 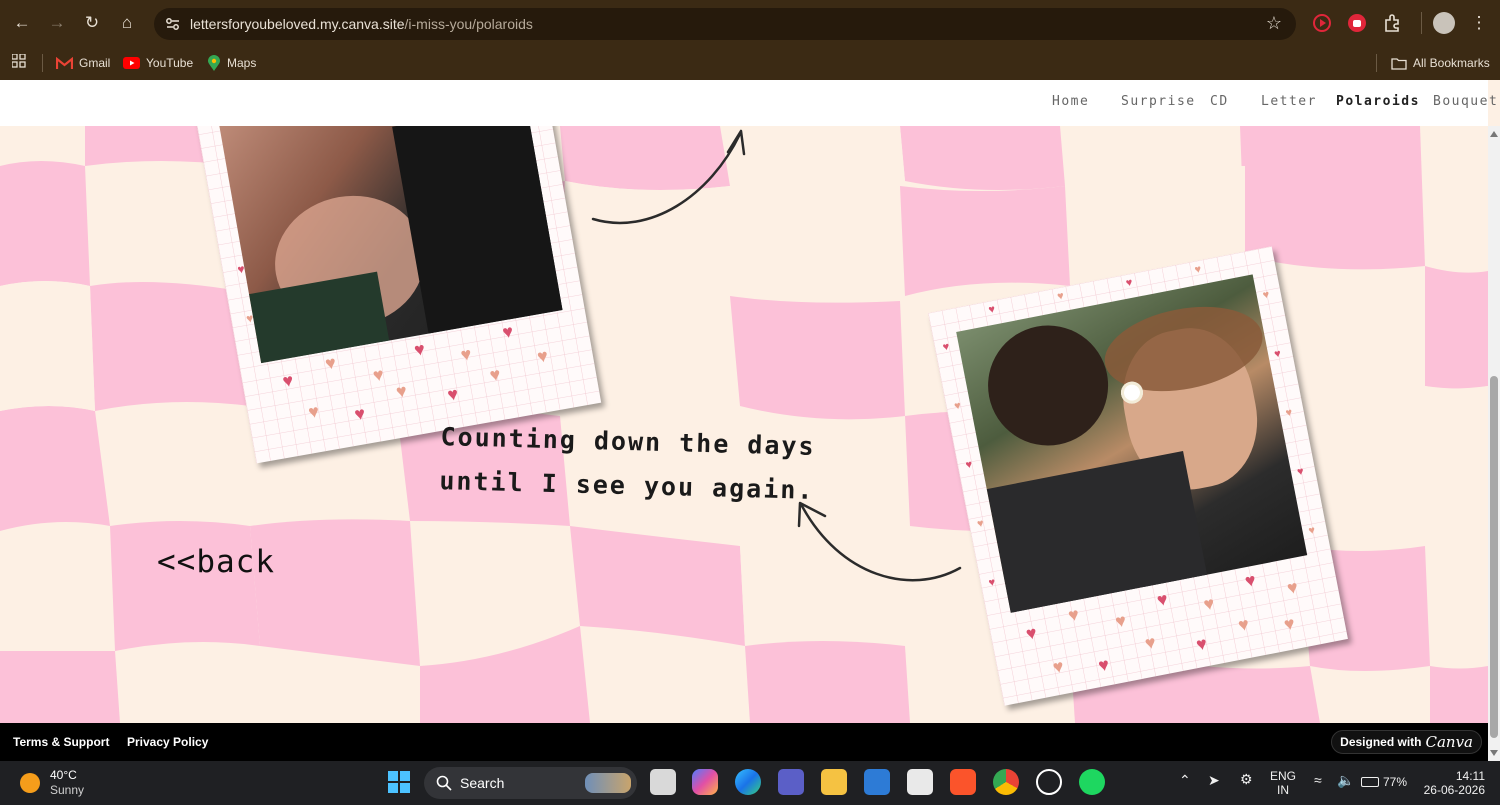 What do you see at coordinates (1185, 780) in the screenshot?
I see `show-hidden-icons-chevron-icon: ⌃` at bounding box center [1185, 780].